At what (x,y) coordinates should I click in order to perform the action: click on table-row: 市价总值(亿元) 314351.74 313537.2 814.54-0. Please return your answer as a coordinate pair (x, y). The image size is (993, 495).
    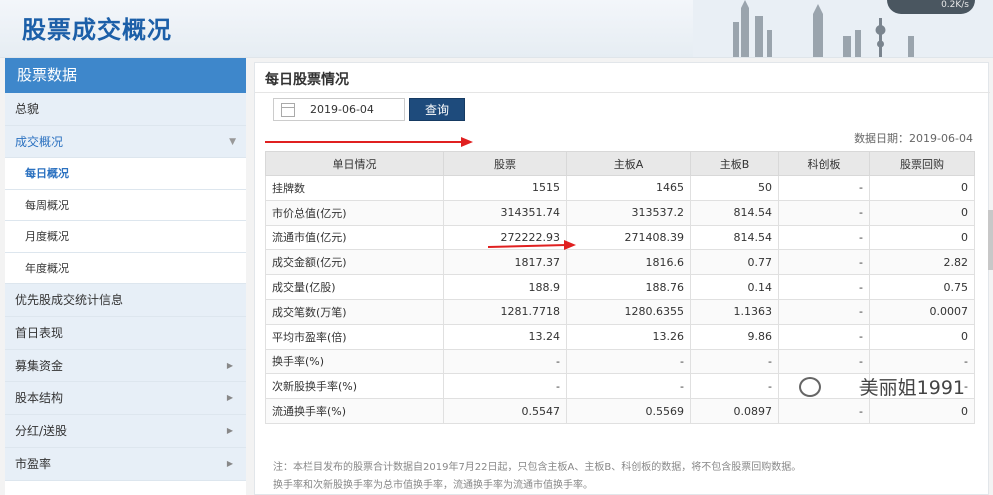
    Looking at the image, I should click on (620, 212).